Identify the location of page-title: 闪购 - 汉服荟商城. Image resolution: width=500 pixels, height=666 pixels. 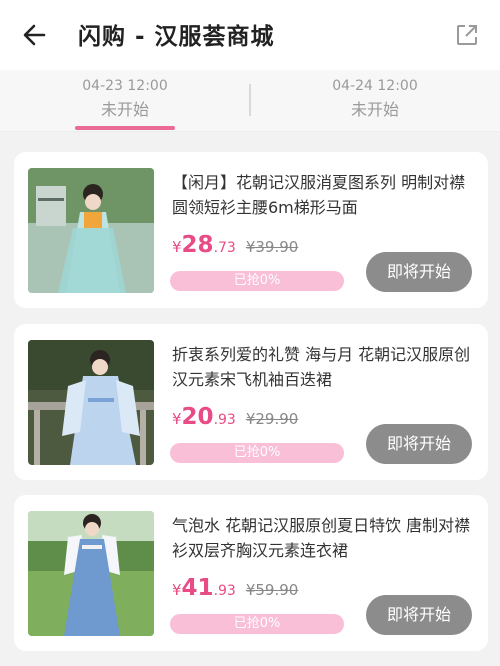
(176, 37).